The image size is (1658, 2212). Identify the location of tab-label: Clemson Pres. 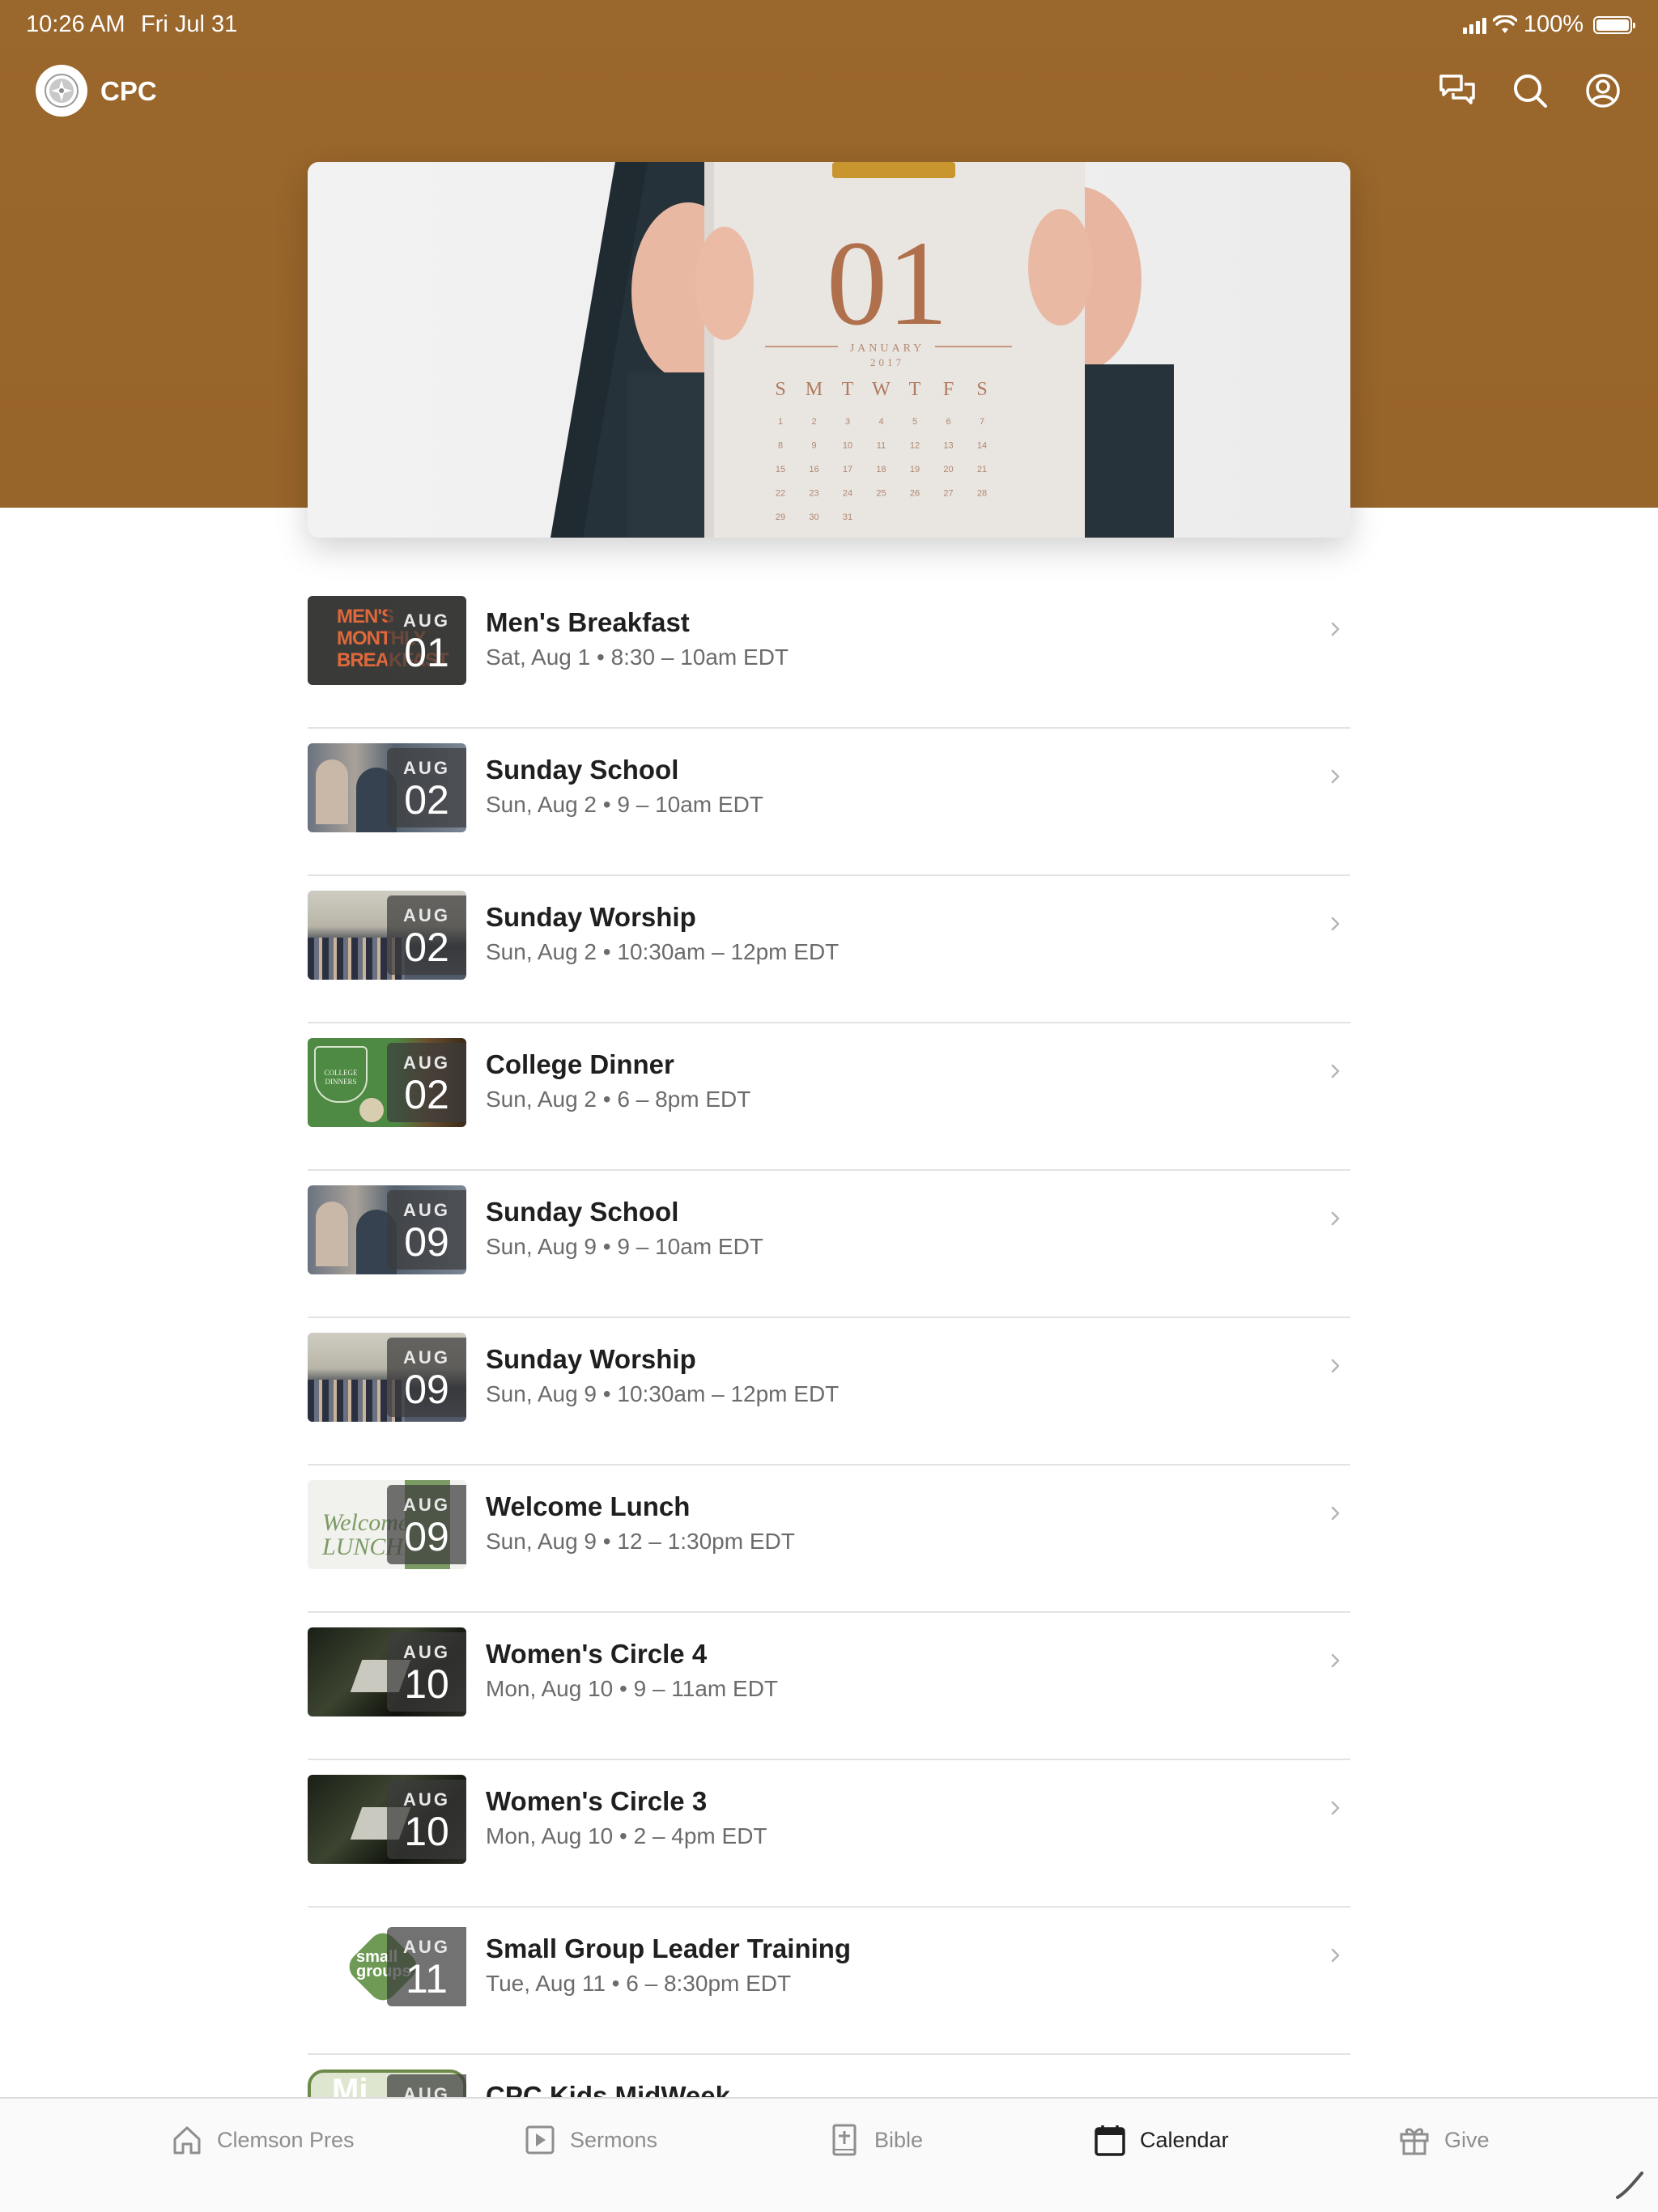
(286, 2139).